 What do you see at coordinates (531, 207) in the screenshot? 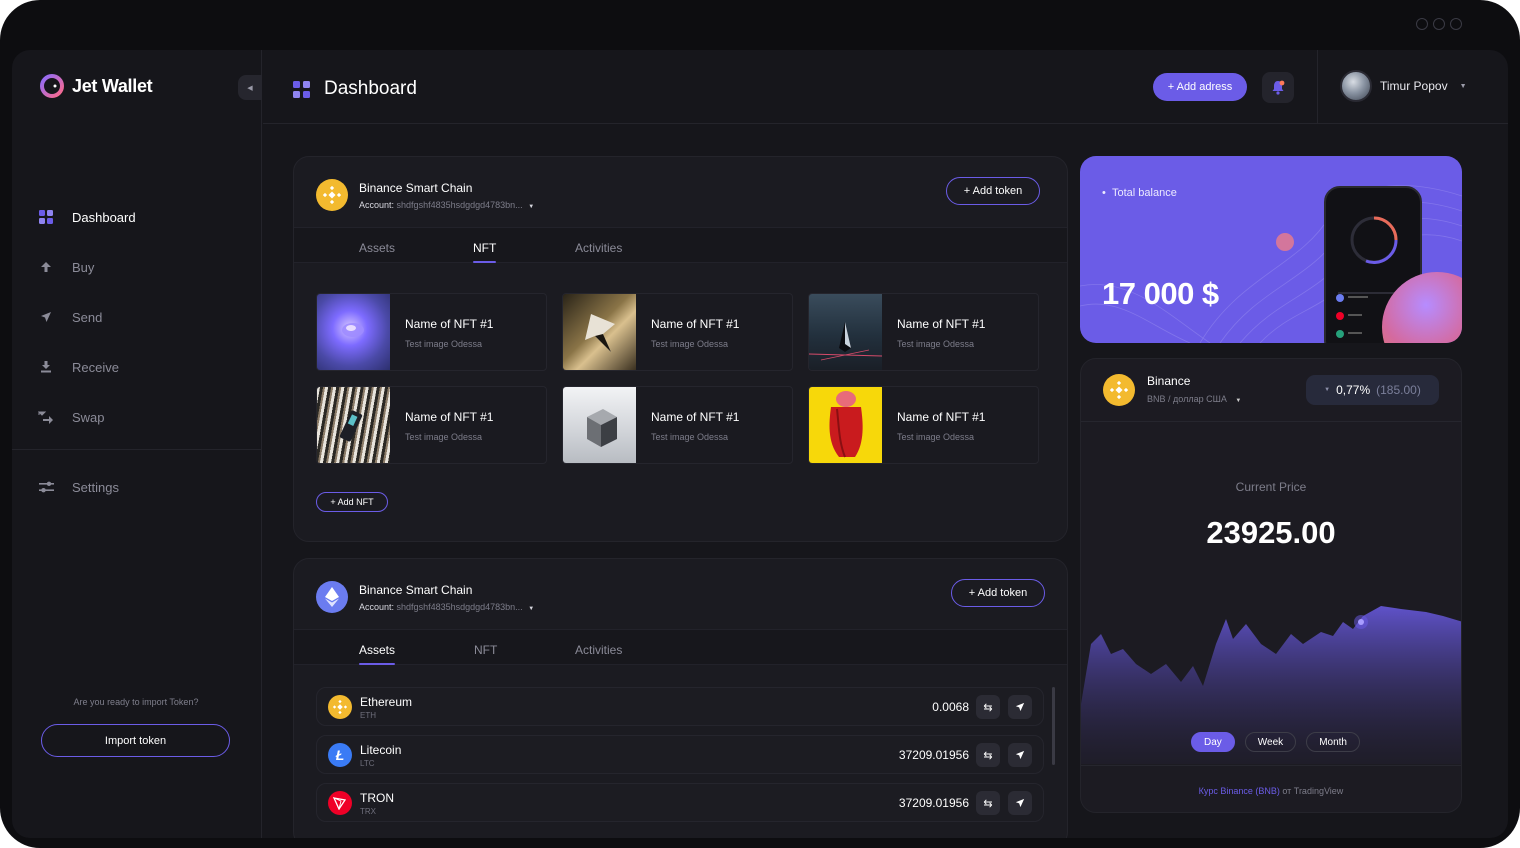
I see `chevron-down-icon: ▼` at bounding box center [531, 207].